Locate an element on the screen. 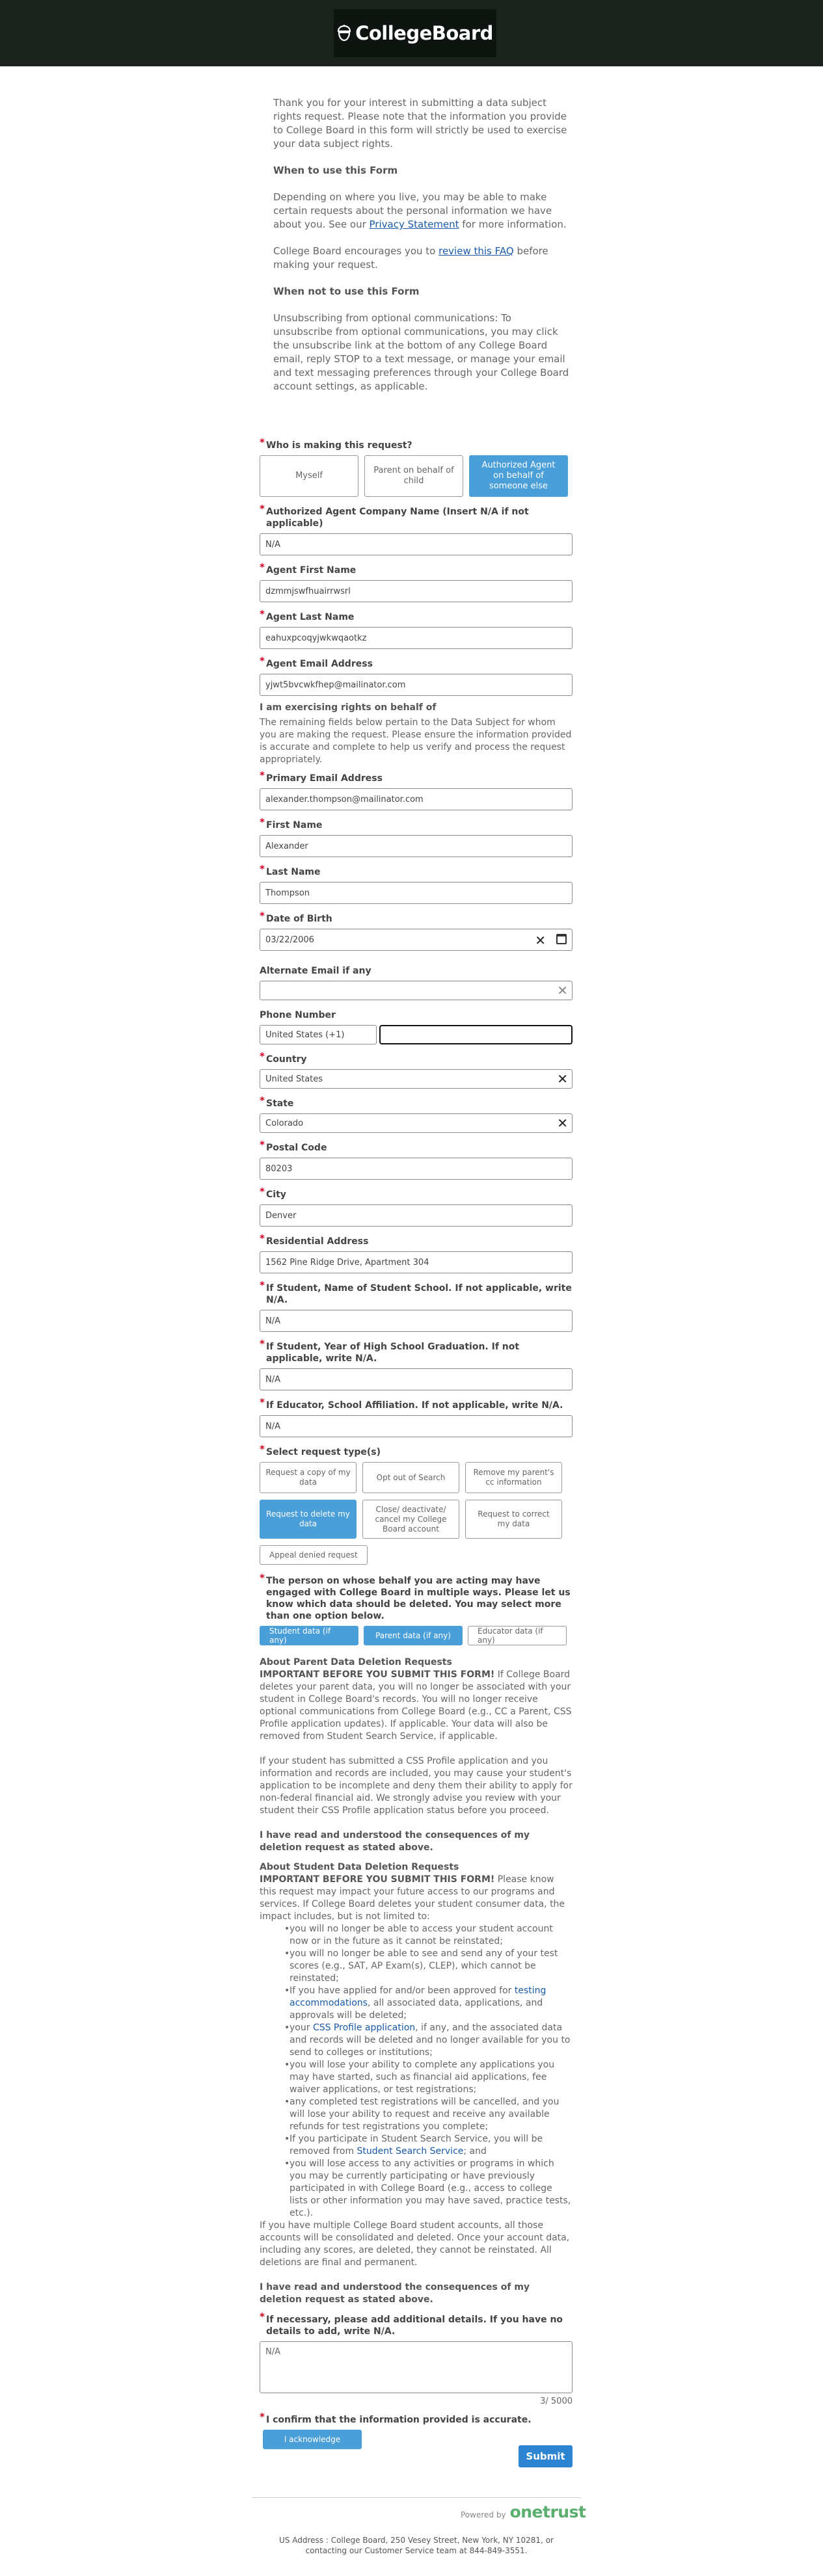  agent-first-name-label: * Agent First Name is located at coordinates (308, 568).